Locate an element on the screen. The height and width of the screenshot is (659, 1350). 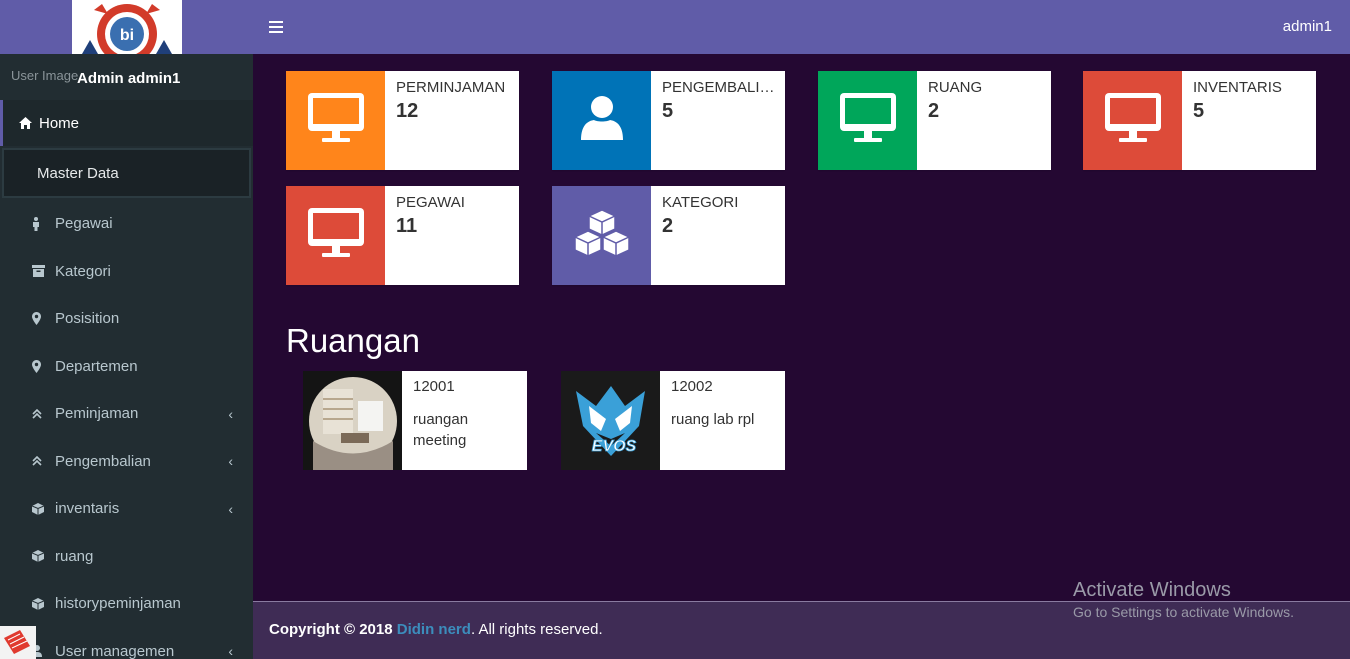
info-box-label: KATEGORI is located at coordinates (700, 202).